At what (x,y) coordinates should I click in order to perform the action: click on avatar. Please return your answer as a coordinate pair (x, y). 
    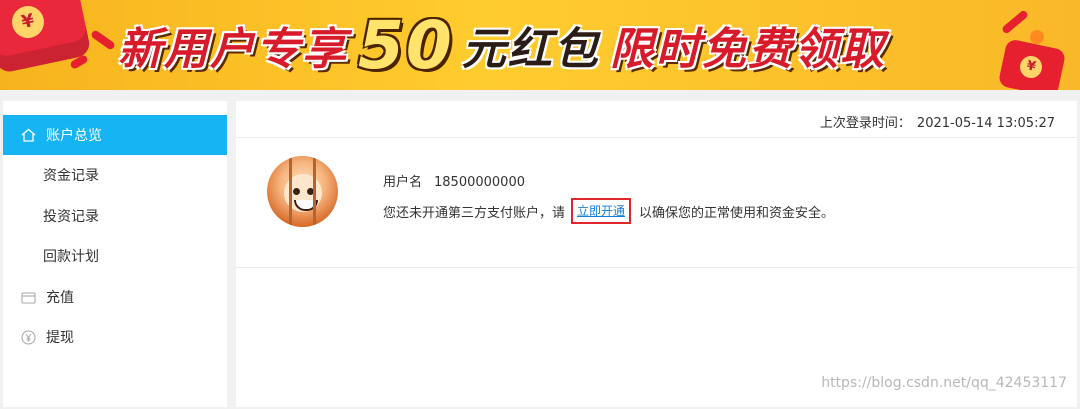
    Looking at the image, I should click on (302, 191).